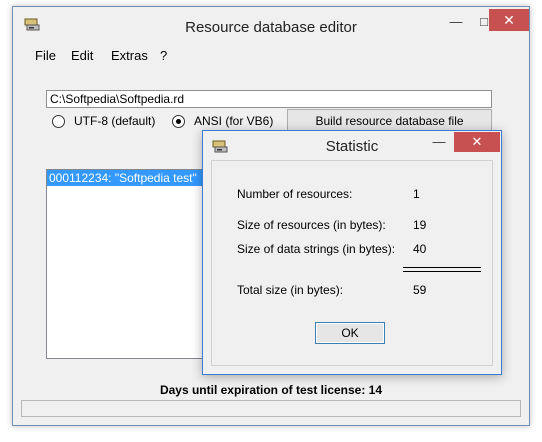 The height and width of the screenshot is (442, 542). I want to click on menu-help: ?, so click(163, 55).